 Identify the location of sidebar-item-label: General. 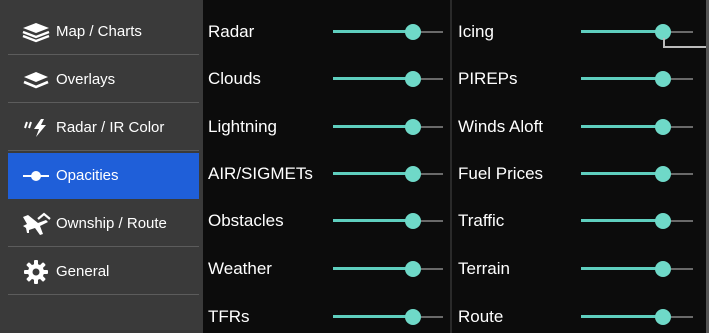
(83, 271).